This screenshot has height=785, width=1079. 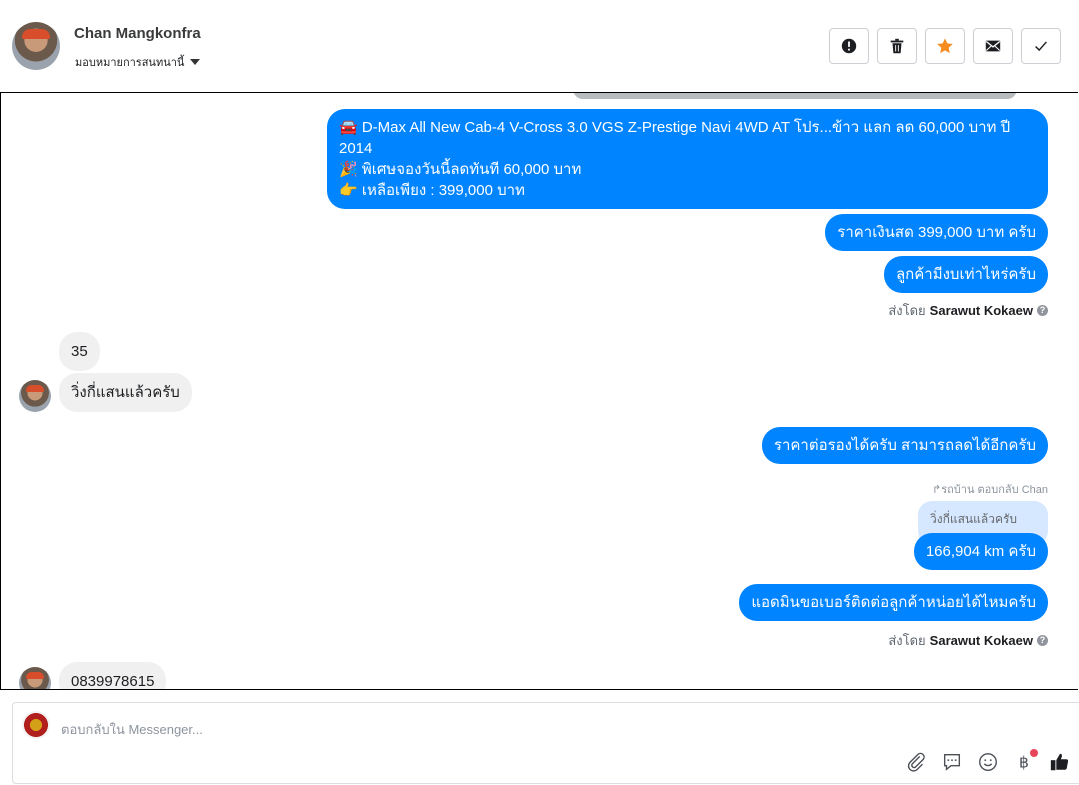 I want to click on assign-conversation-dropdown: มอบหมายการสนทนานี้, so click(x=138, y=62).